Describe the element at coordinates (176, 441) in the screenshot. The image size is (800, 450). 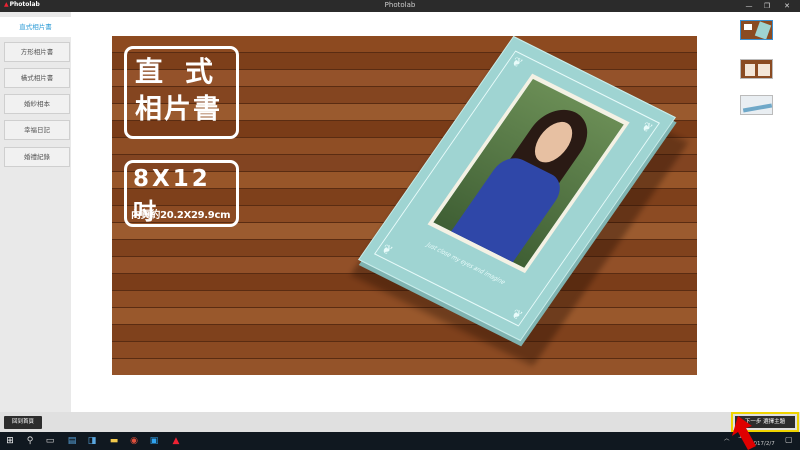
I see `photolab-icon: ▲` at that location.